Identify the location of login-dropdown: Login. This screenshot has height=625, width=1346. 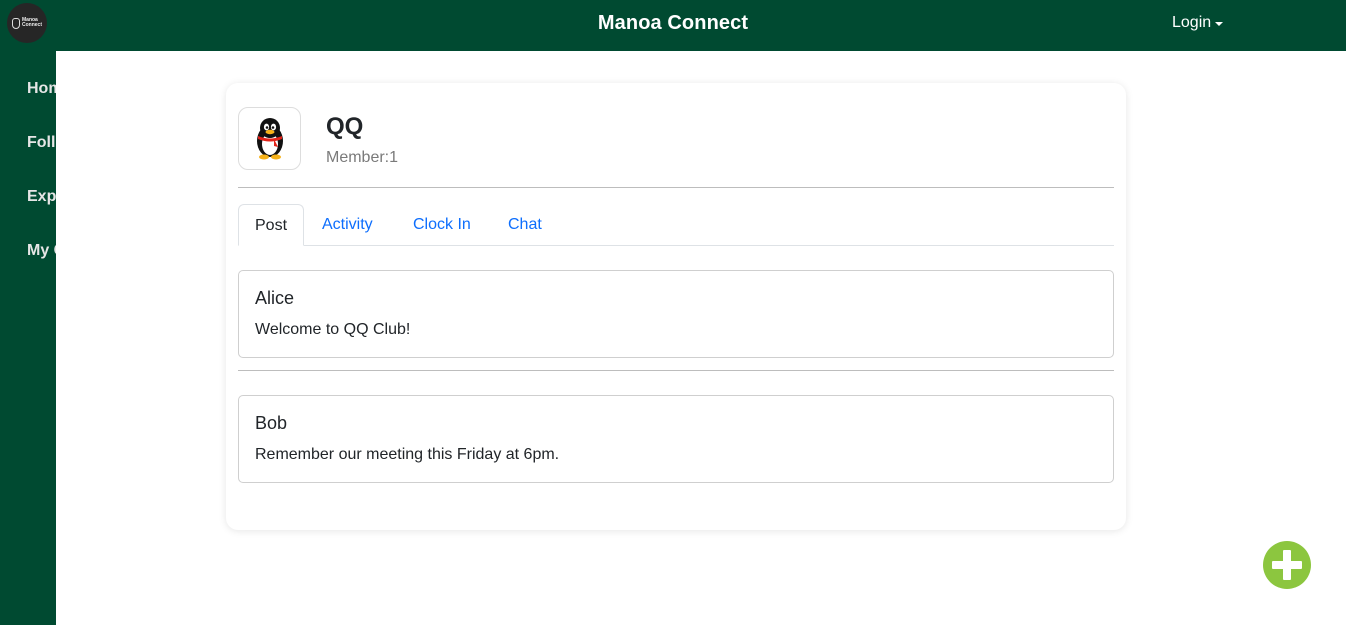
(1198, 23).